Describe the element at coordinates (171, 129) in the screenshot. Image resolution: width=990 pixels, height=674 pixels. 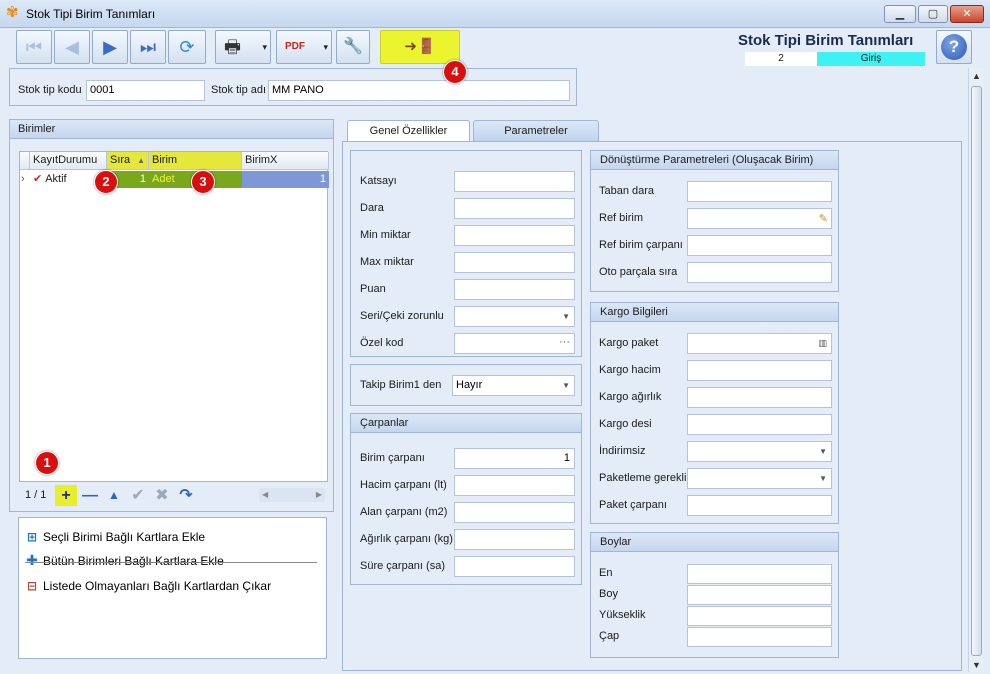
I see `birimler-header: Birimler` at that location.